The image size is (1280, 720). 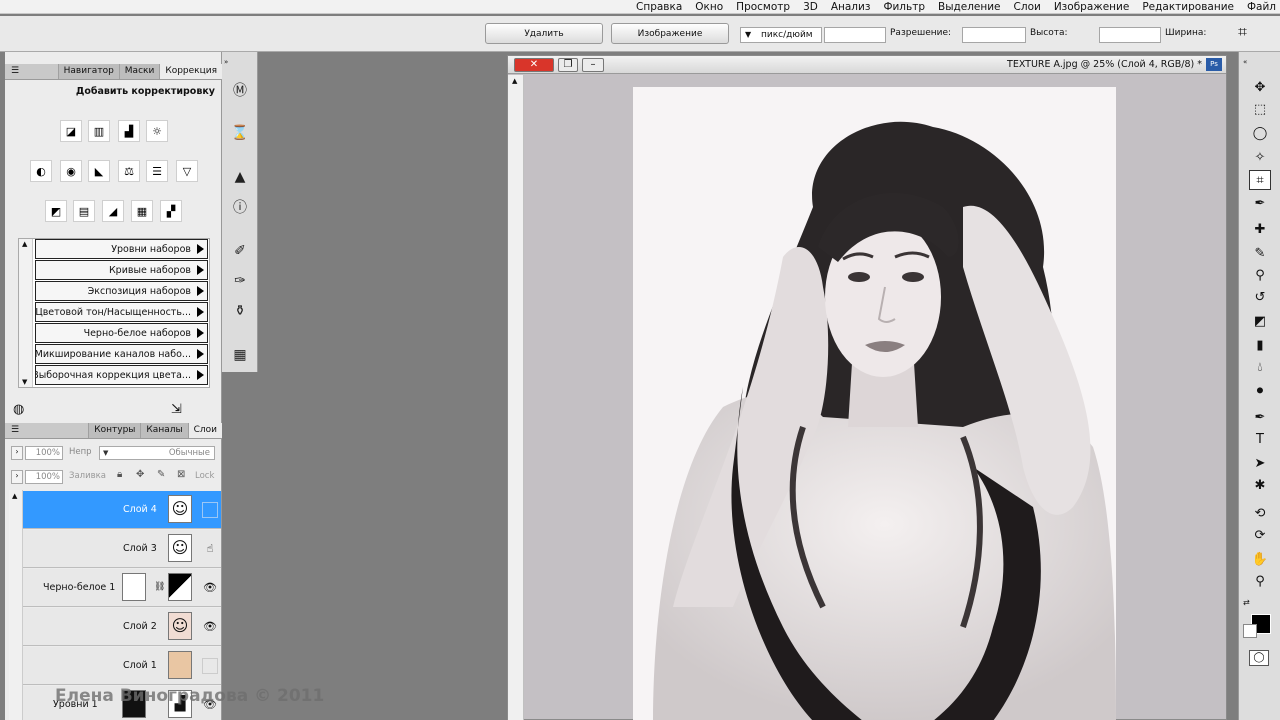 I want to click on healing-brush-tool-icon: ✚, so click(x=1260, y=230).